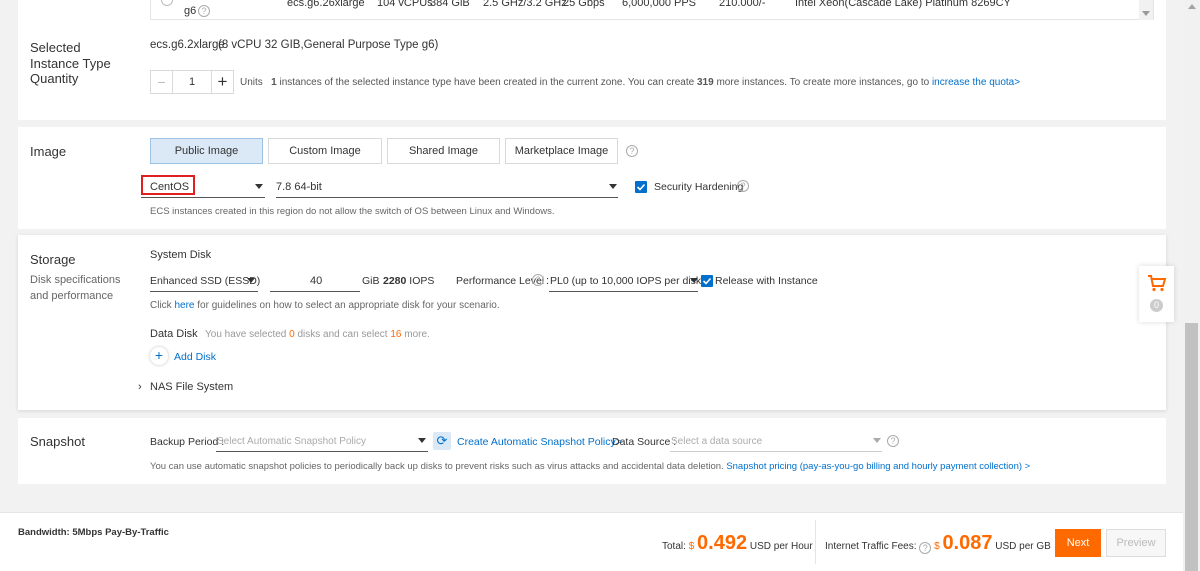 The image size is (1200, 571). I want to click on add-disk-button: + Add Disk, so click(185, 357).